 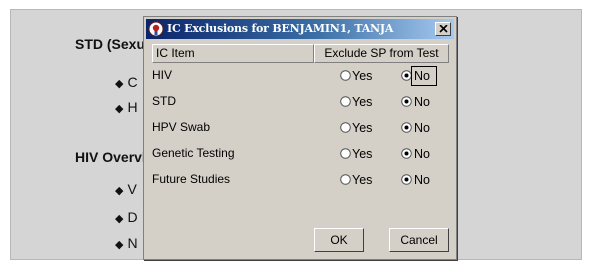 I want to click on ic-item-label: Future Studies, so click(x=191, y=179).